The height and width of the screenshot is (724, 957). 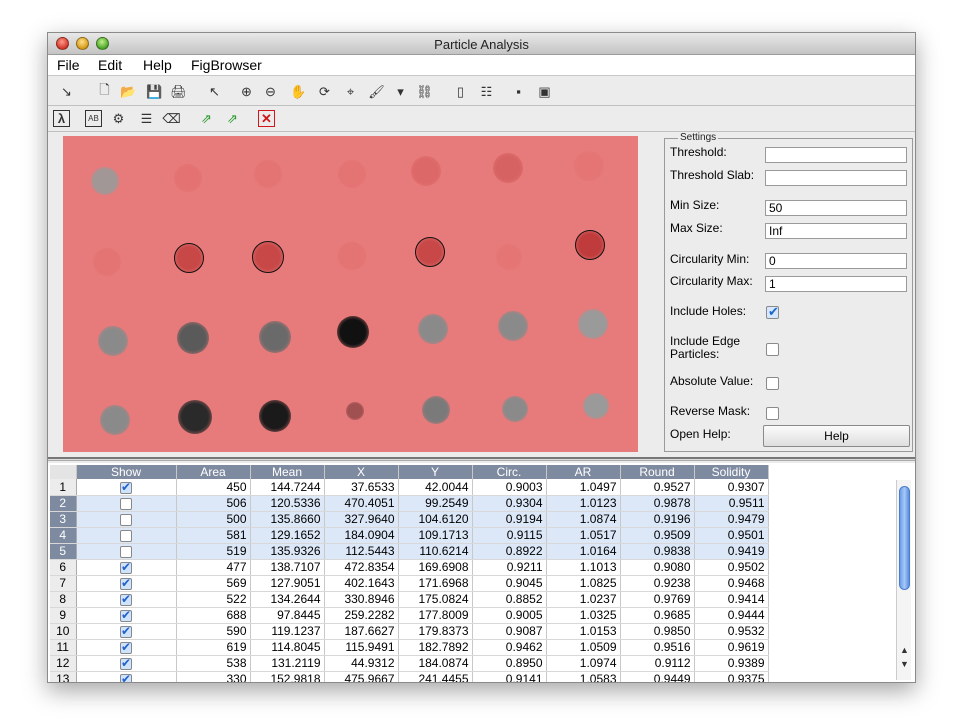 I want to click on column-header: Y, so click(x=435, y=472).